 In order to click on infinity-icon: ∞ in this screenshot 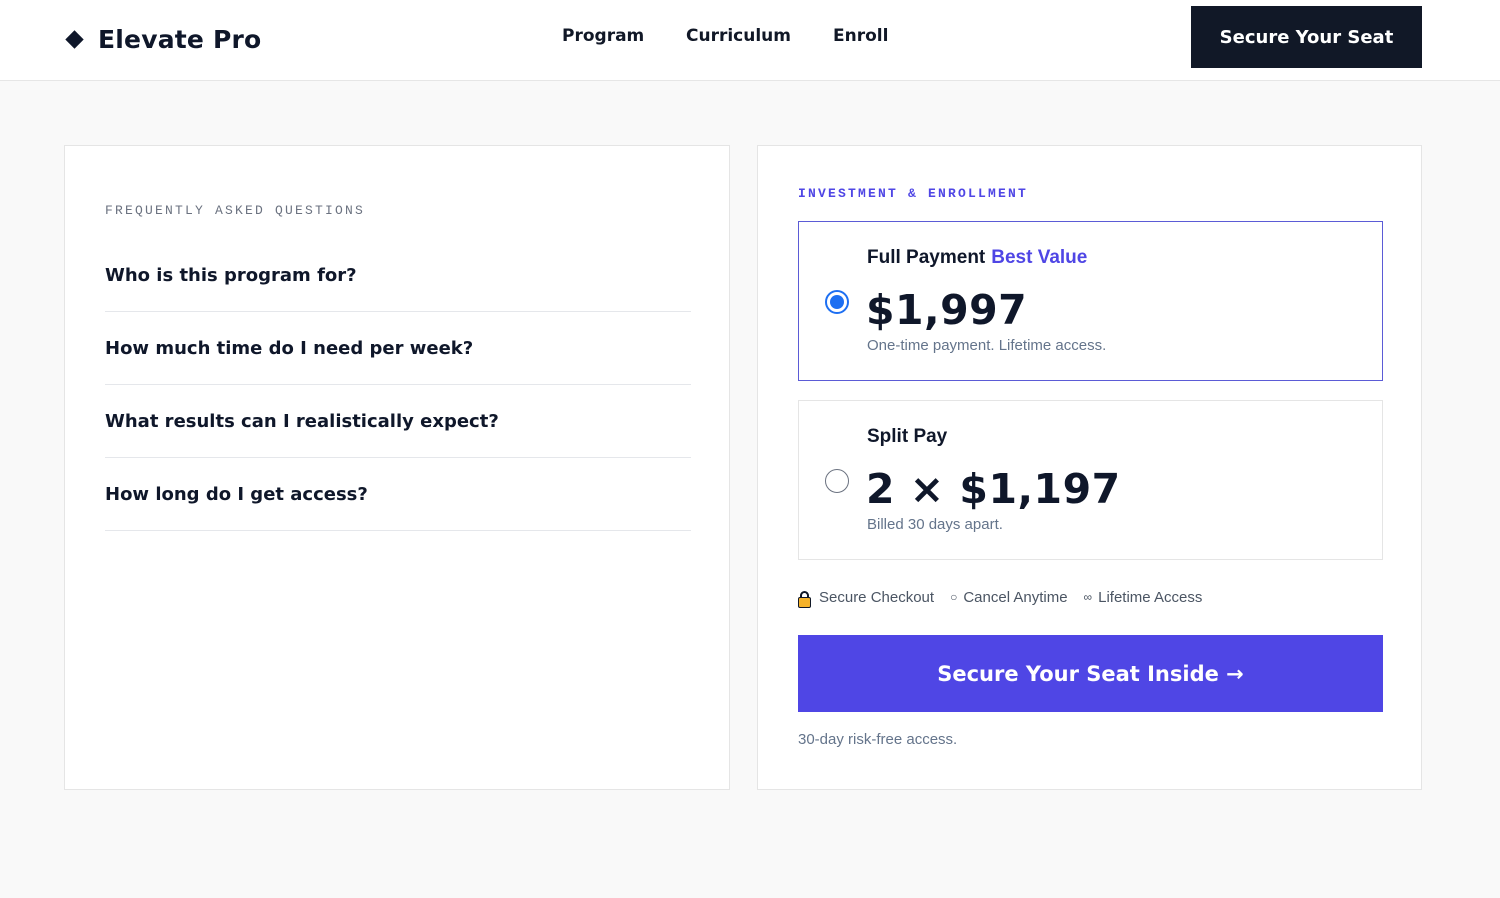, I will do `click(1088, 597)`.